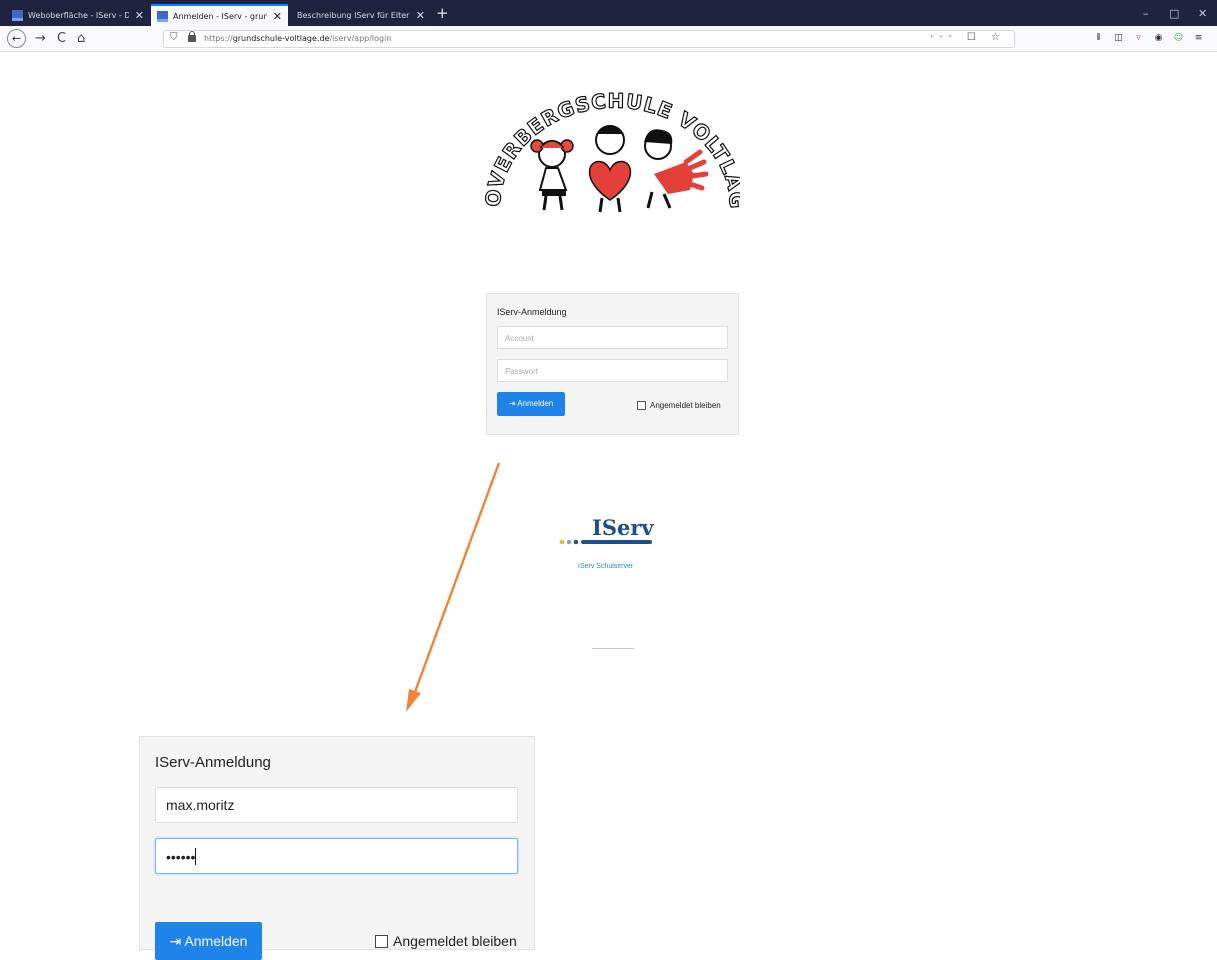 The width and height of the screenshot is (1217, 960). I want to click on annotation-arrow, so click(453, 587).